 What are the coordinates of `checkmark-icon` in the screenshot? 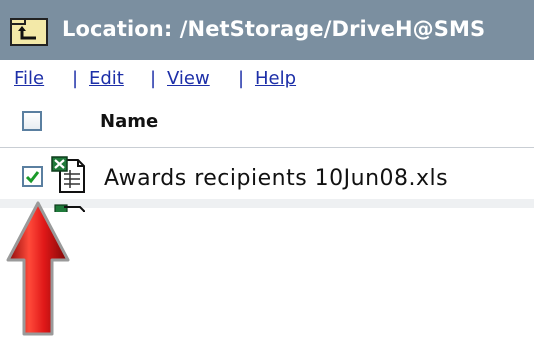 It's located at (32, 177).